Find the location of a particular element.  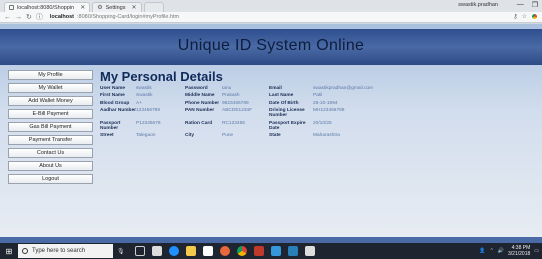

detail-value: Prakash is located at coordinates (231, 96).